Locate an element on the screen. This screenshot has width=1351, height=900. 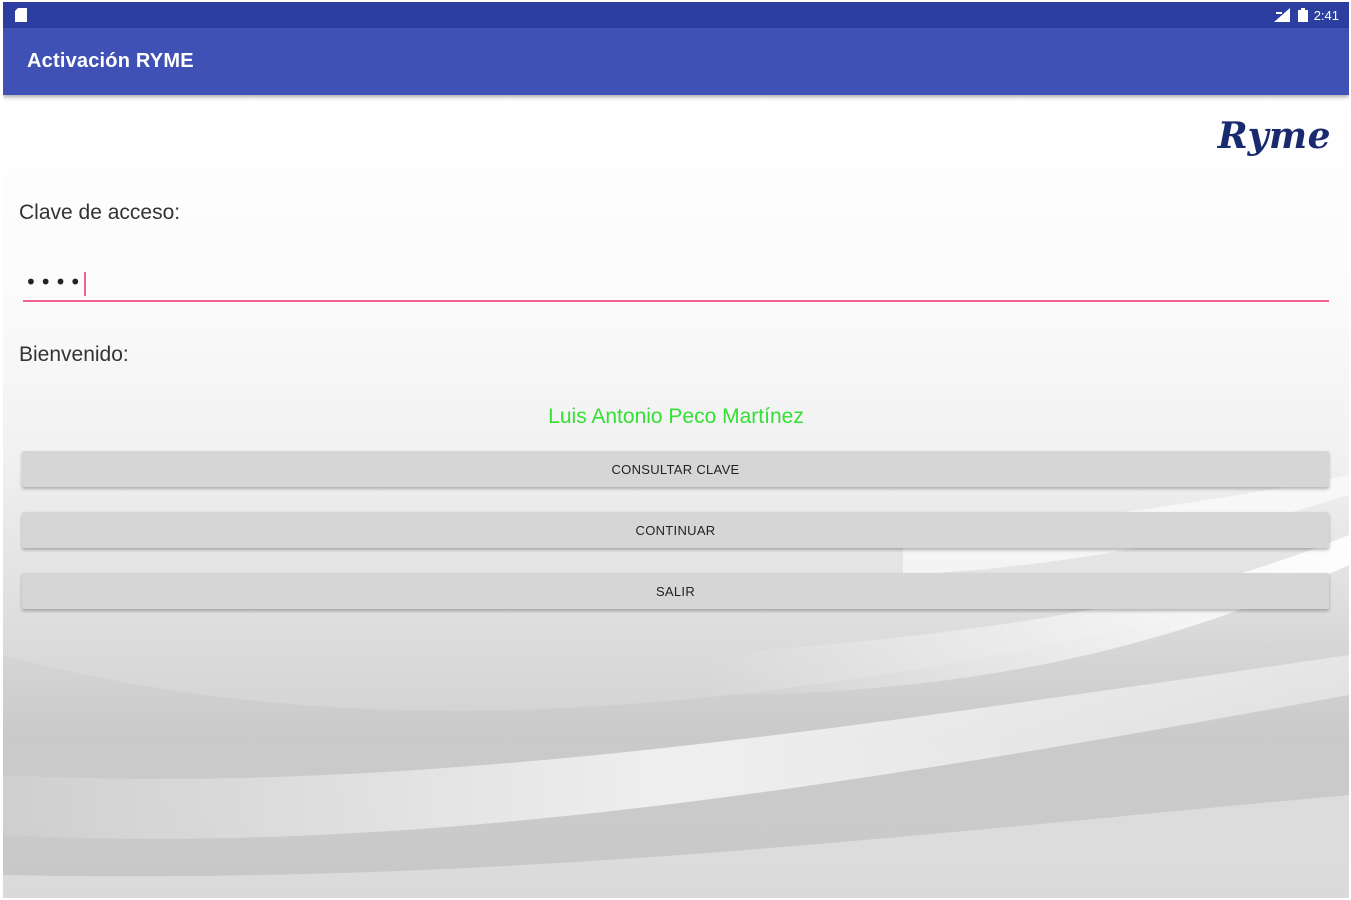
signal-icon is located at coordinates (1281, 15).